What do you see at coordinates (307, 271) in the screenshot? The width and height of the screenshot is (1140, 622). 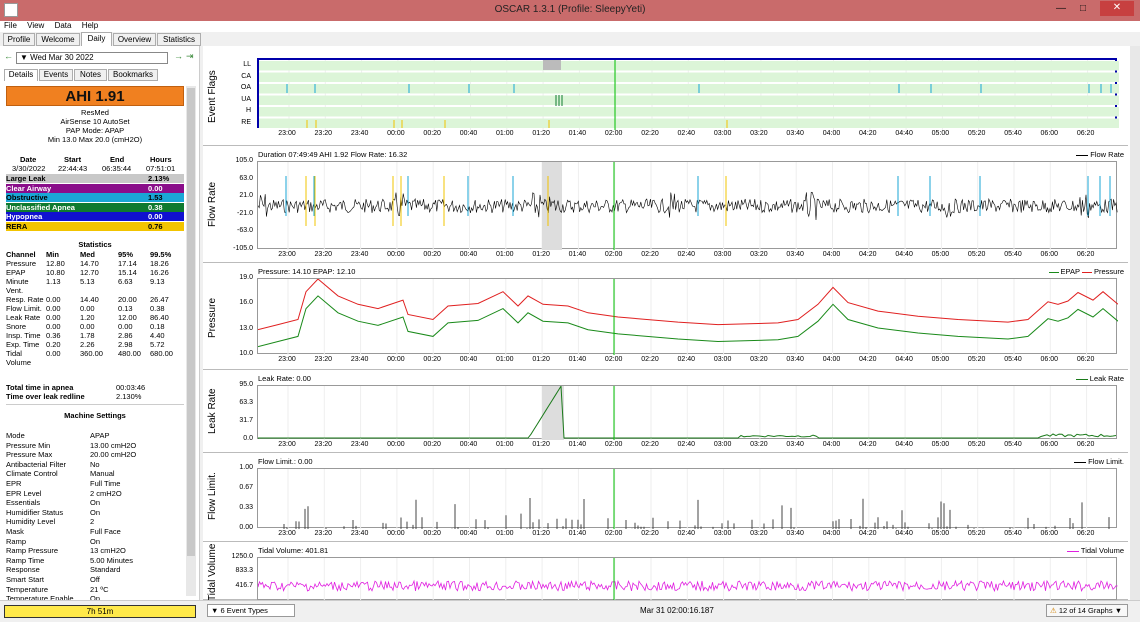 I see `panel-pressure-title: Pressure: 14.10 EPAP: 12.10` at bounding box center [307, 271].